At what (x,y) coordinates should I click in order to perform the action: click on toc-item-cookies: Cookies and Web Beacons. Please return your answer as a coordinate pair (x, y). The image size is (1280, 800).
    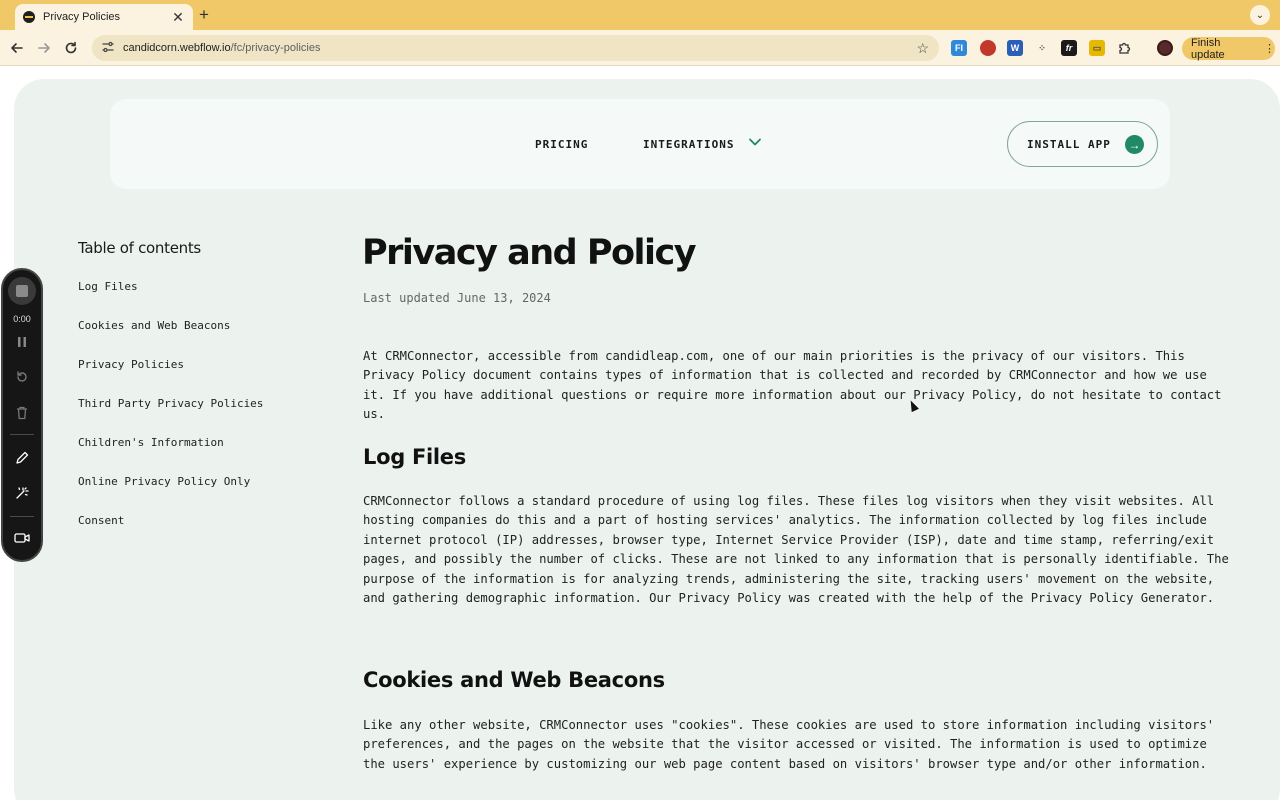
    Looking at the image, I should click on (154, 325).